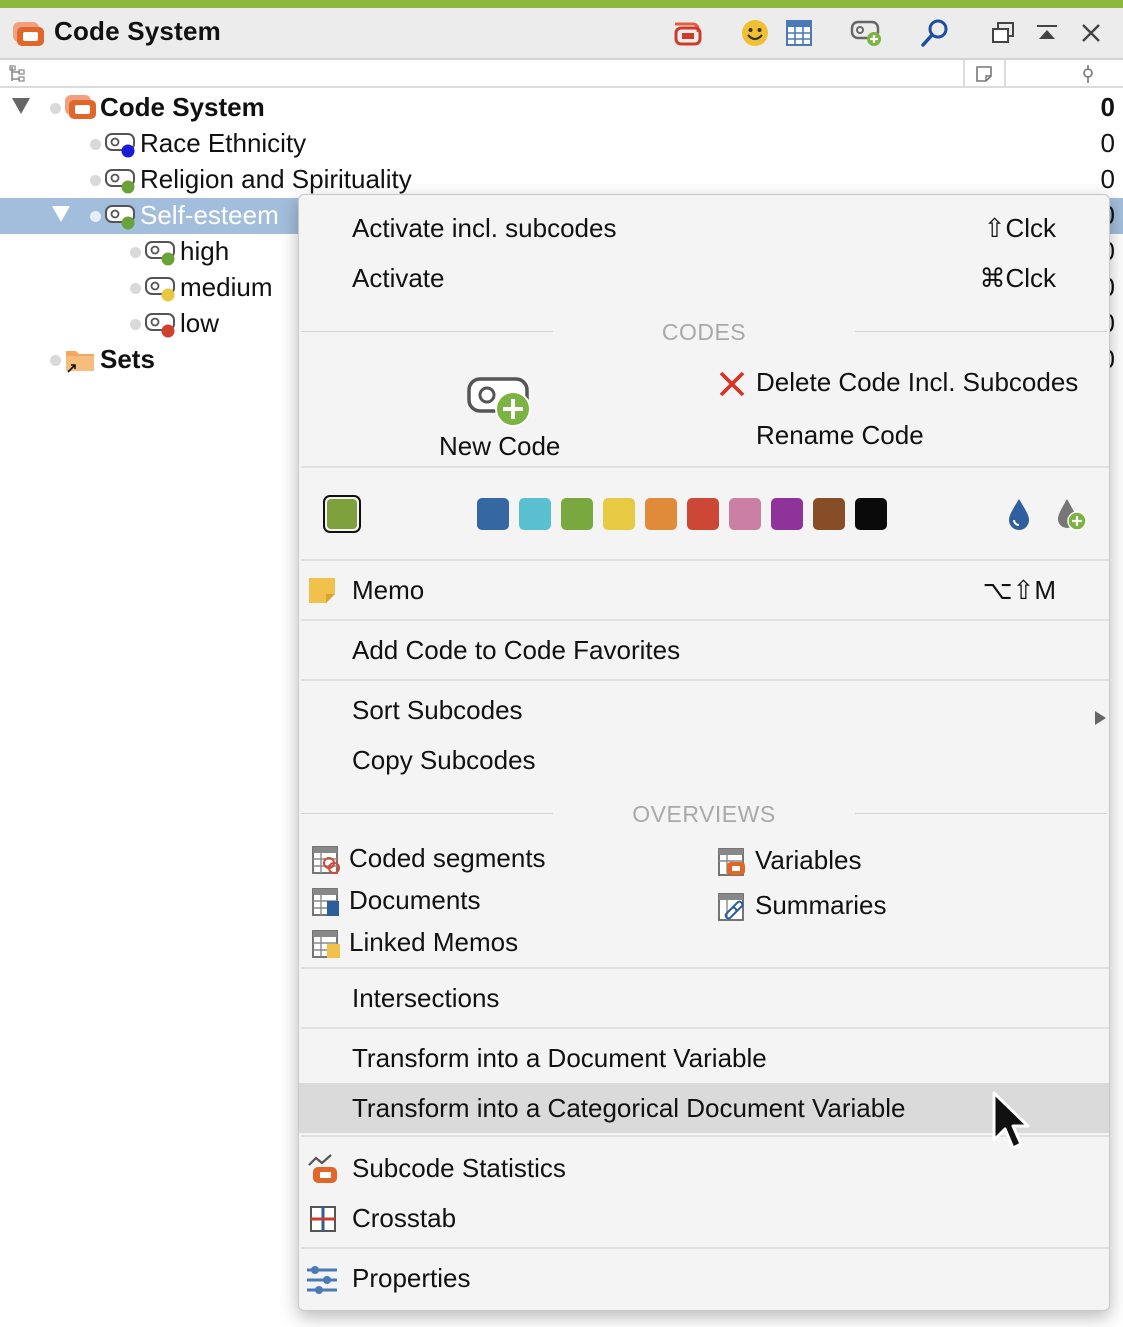 The height and width of the screenshot is (1327, 1123). What do you see at coordinates (137, 31) in the screenshot?
I see `window-title: Code System` at bounding box center [137, 31].